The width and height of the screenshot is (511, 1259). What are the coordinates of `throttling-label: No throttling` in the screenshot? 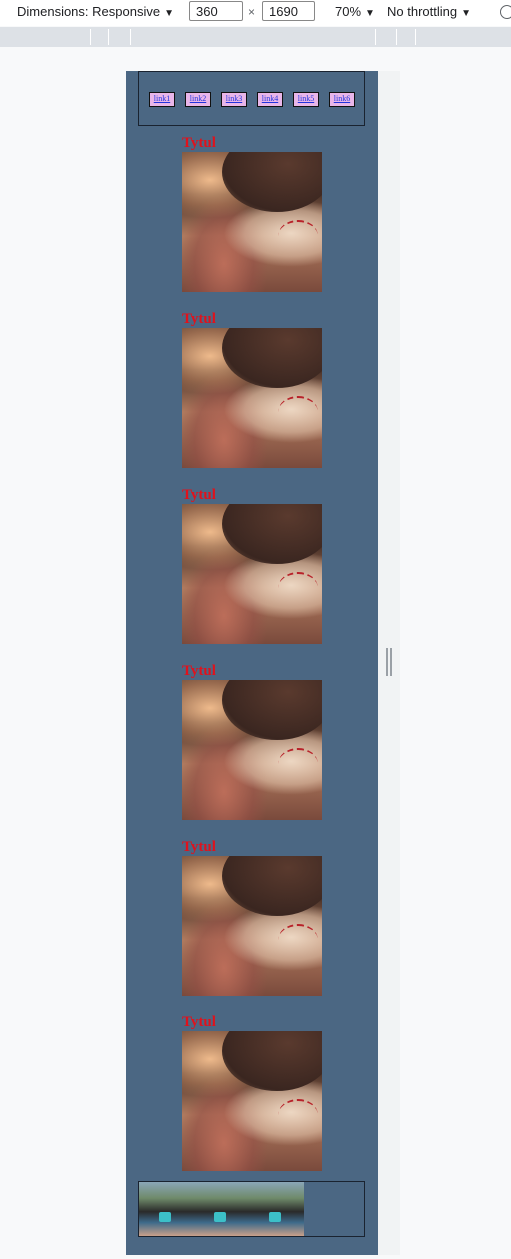 It's located at (422, 11).